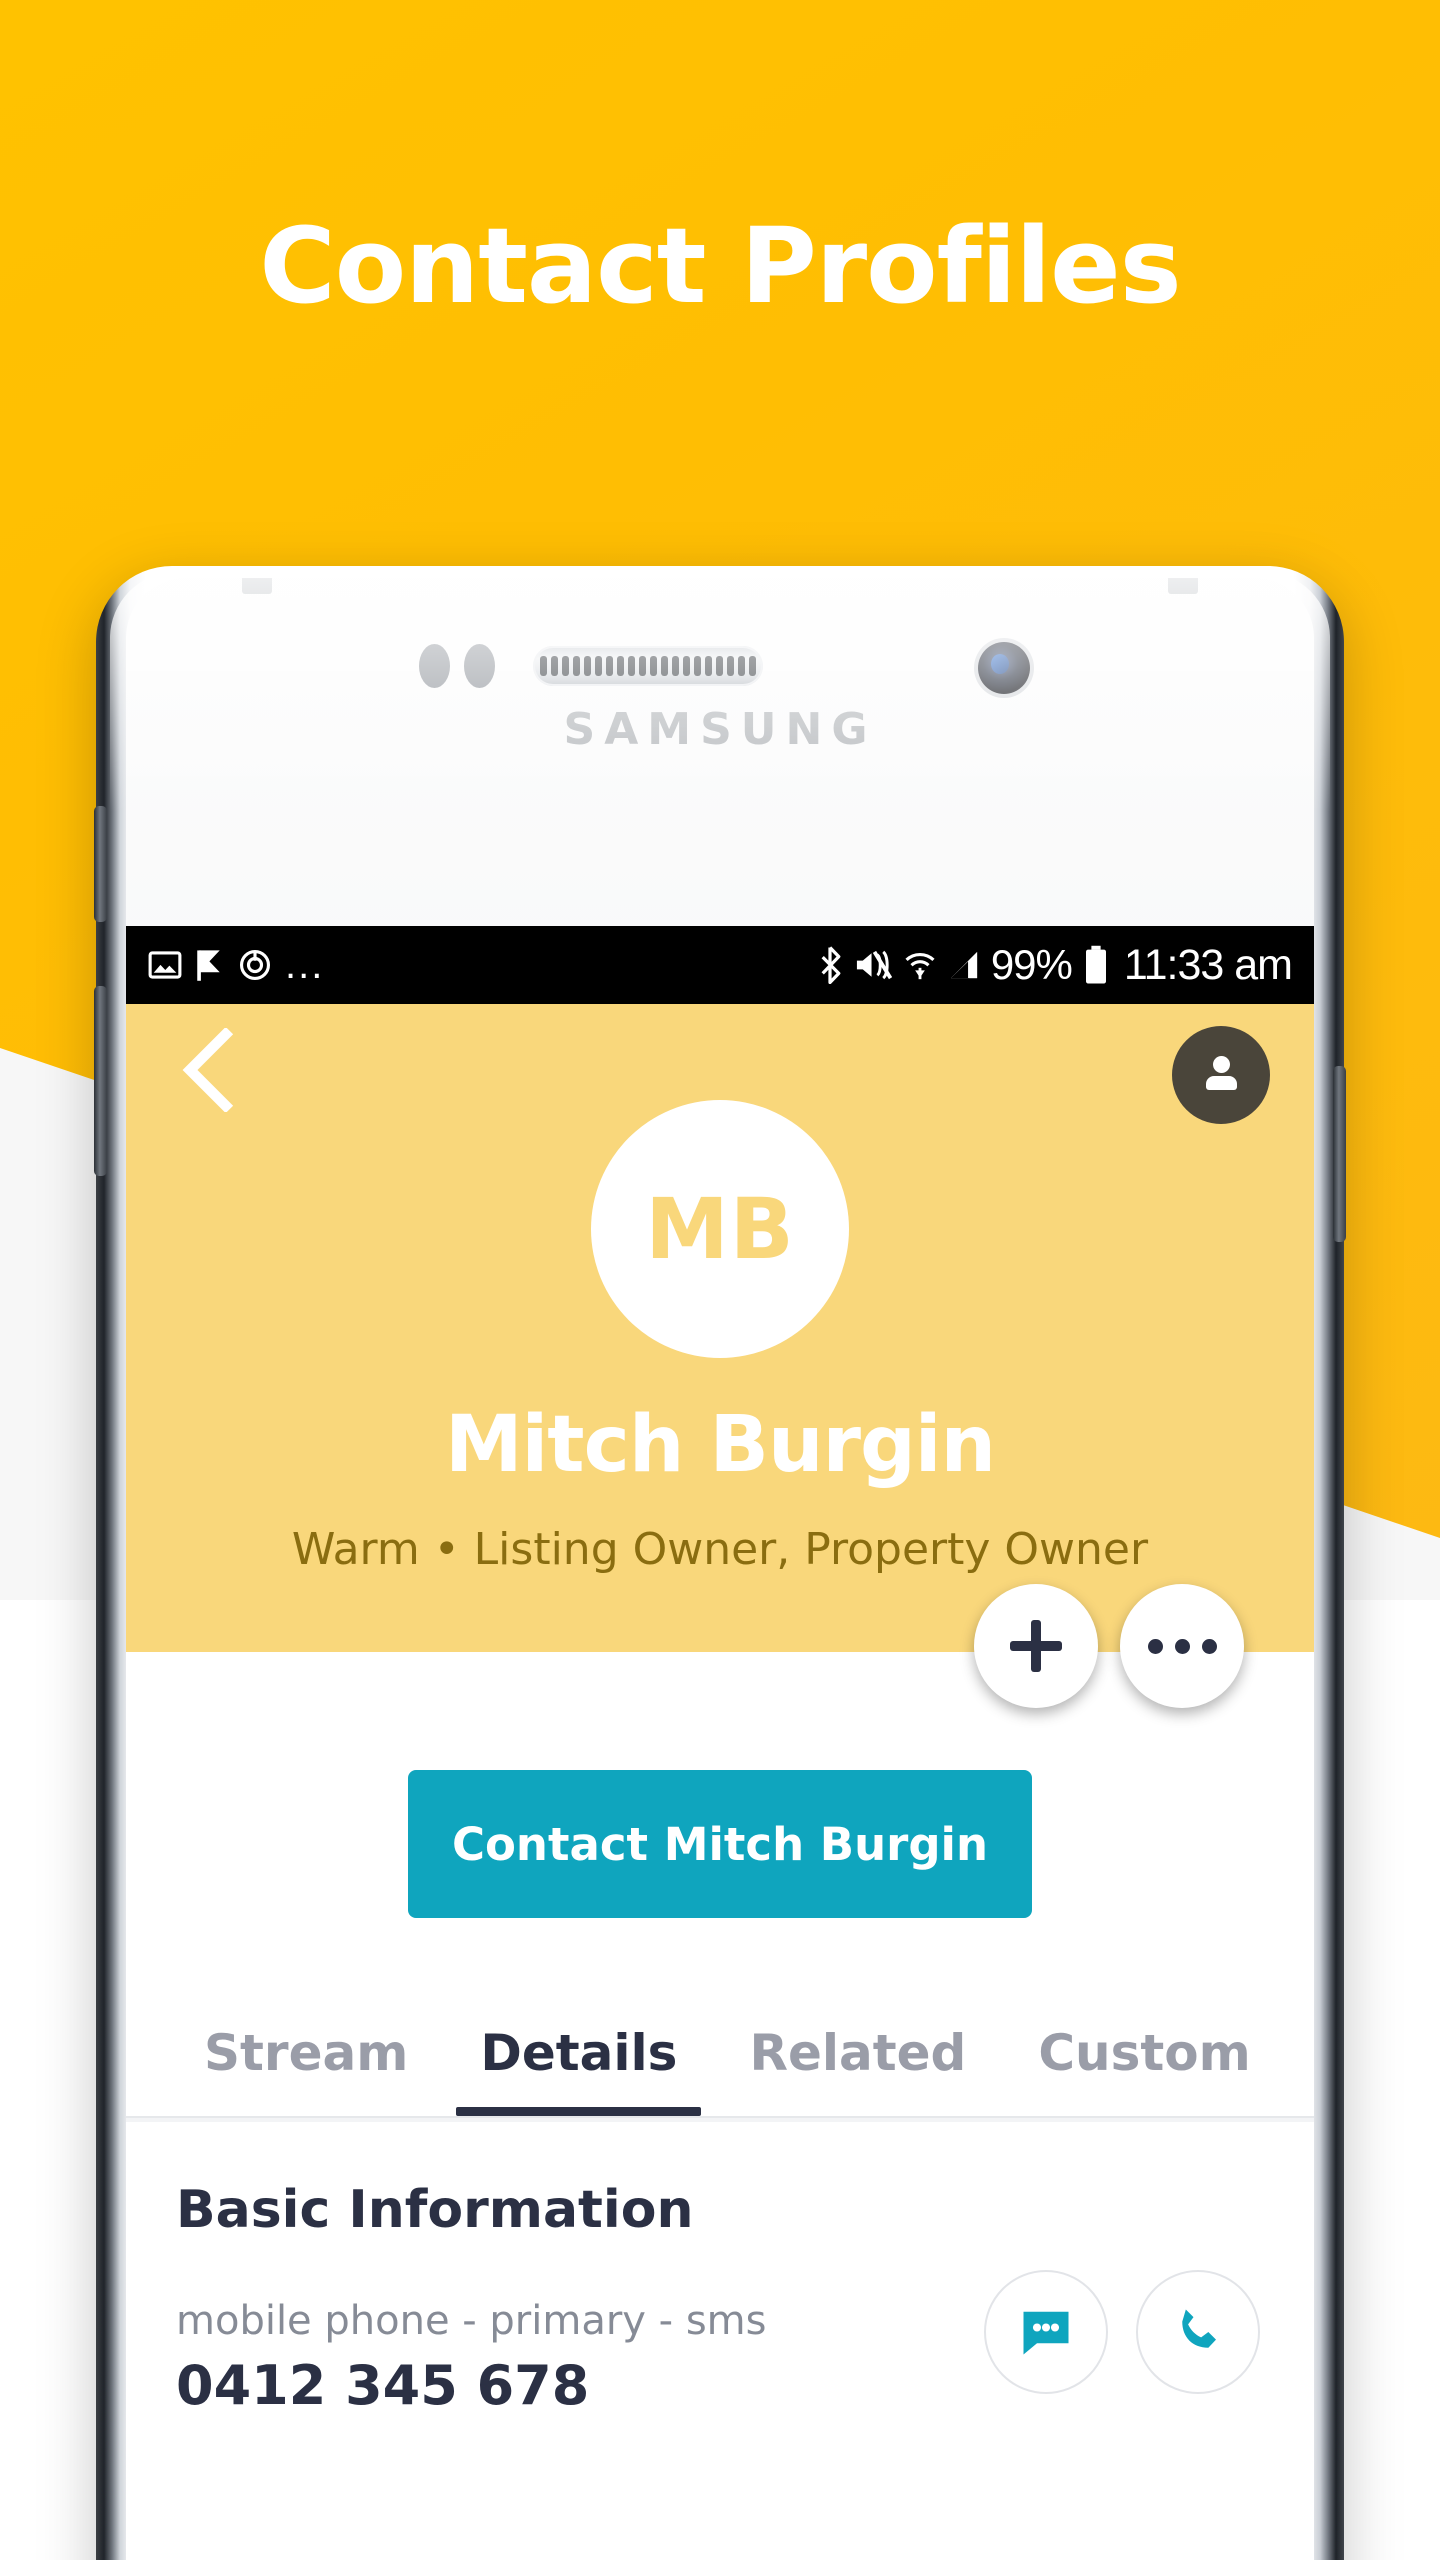 The height and width of the screenshot is (2560, 1440). What do you see at coordinates (720, 266) in the screenshot?
I see `page-title: Contact Profiles` at bounding box center [720, 266].